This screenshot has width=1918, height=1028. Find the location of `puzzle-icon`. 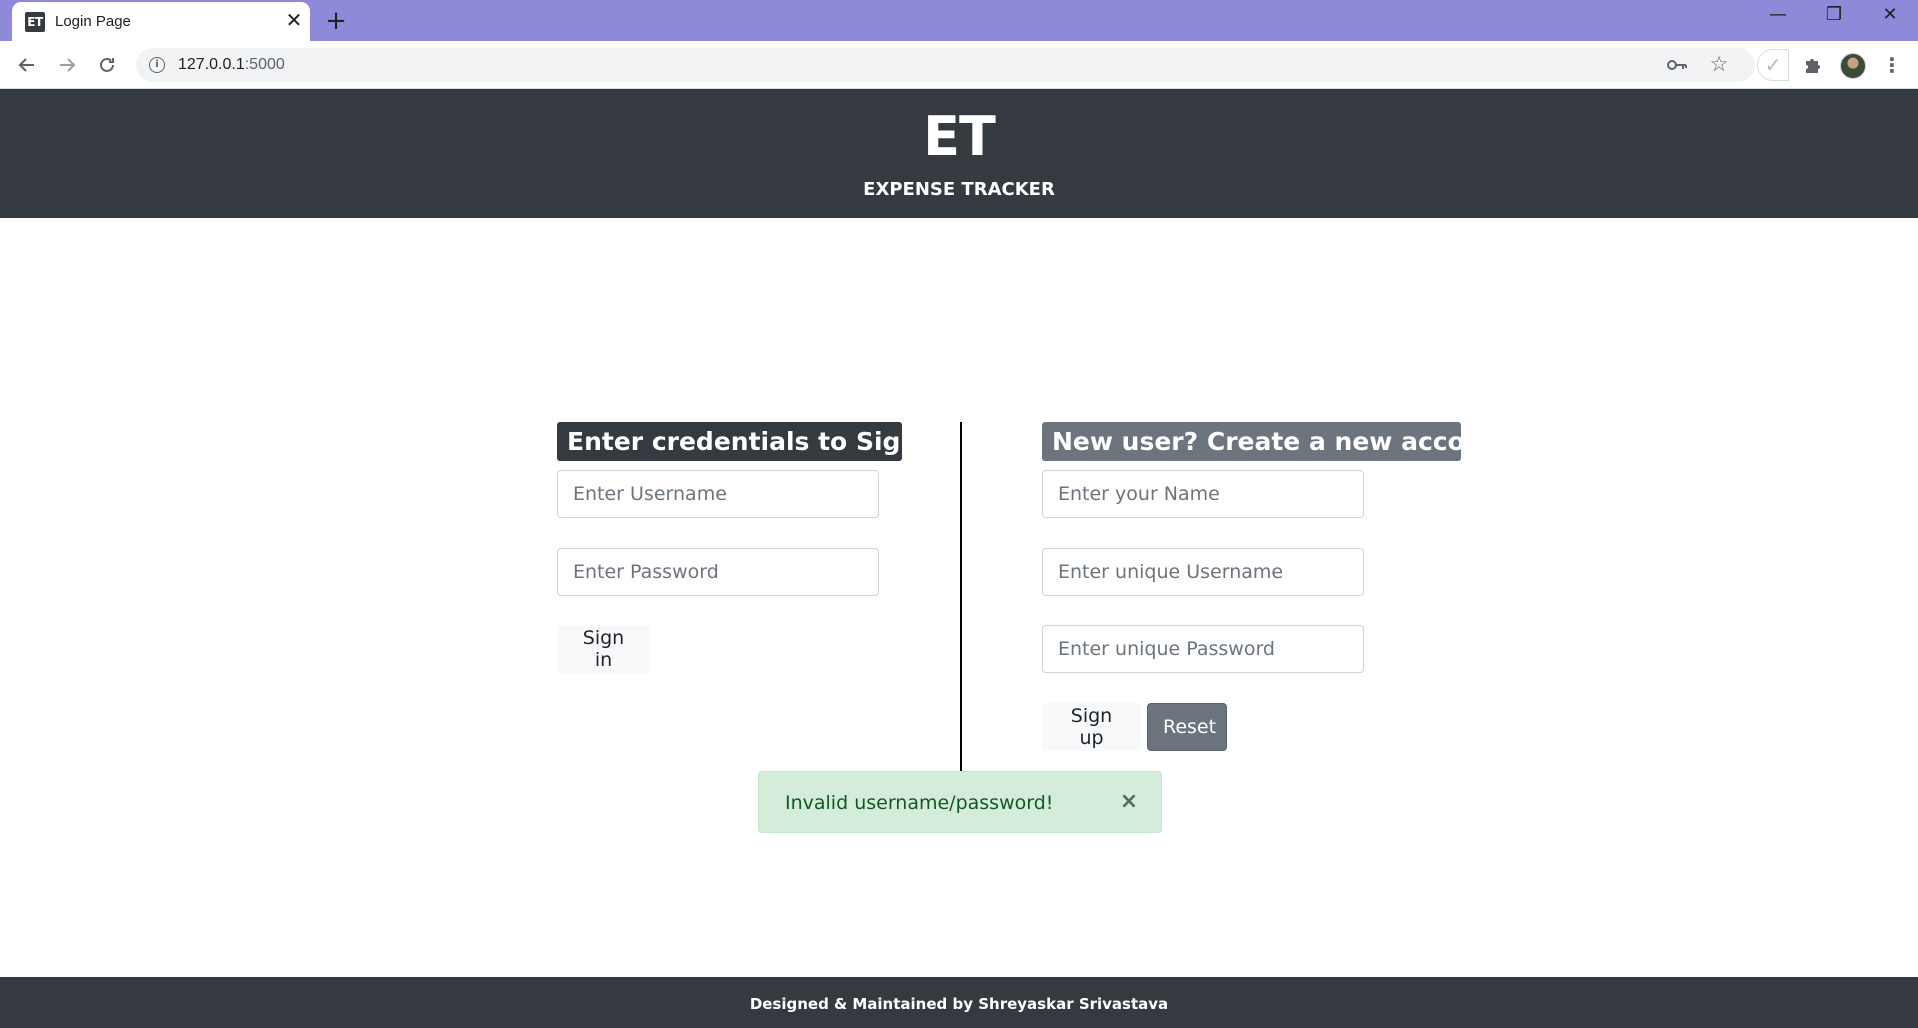

puzzle-icon is located at coordinates (1813, 65).